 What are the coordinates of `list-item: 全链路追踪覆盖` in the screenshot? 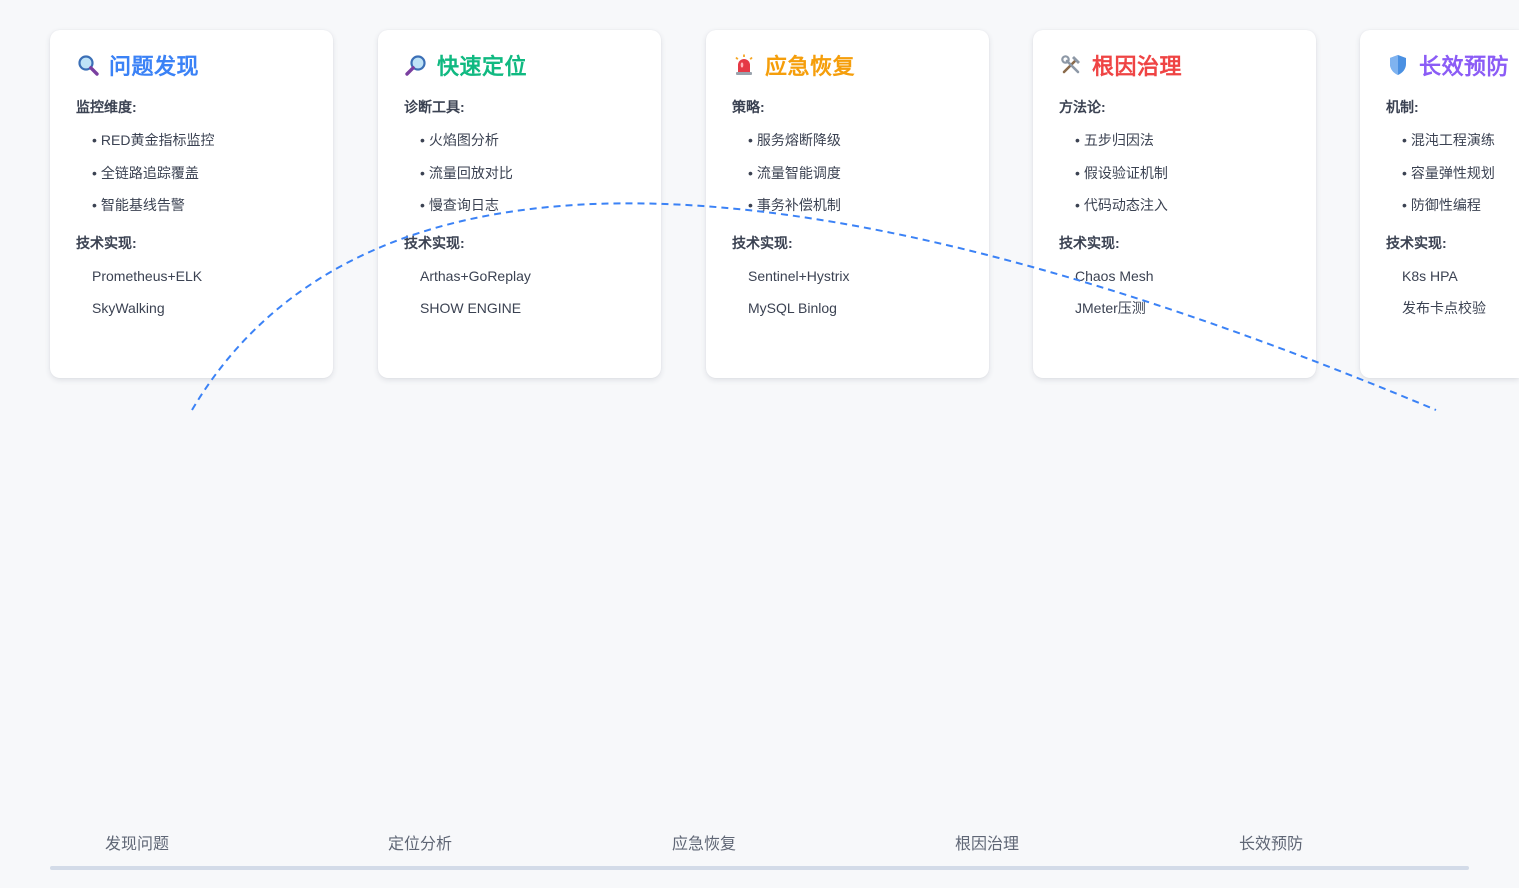 It's located at (199, 173).